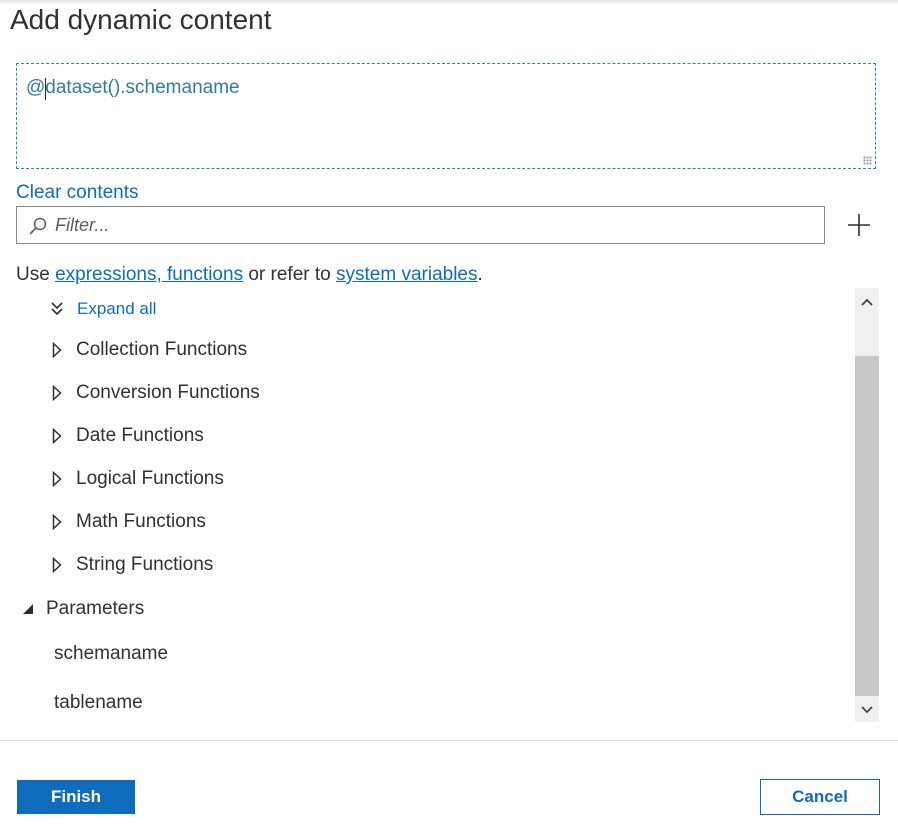 The image size is (898, 831). I want to click on scroll-down-button, so click(867, 710).